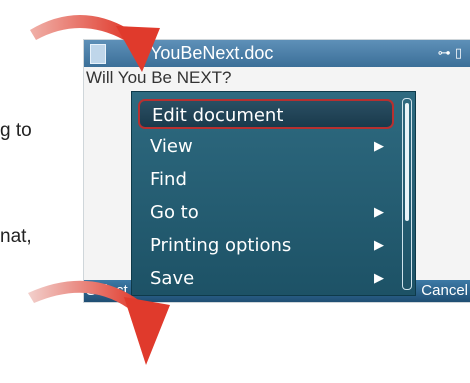 This screenshot has width=470, height=383. What do you see at coordinates (171, 146) in the screenshot?
I see `menu-item-label: View` at bounding box center [171, 146].